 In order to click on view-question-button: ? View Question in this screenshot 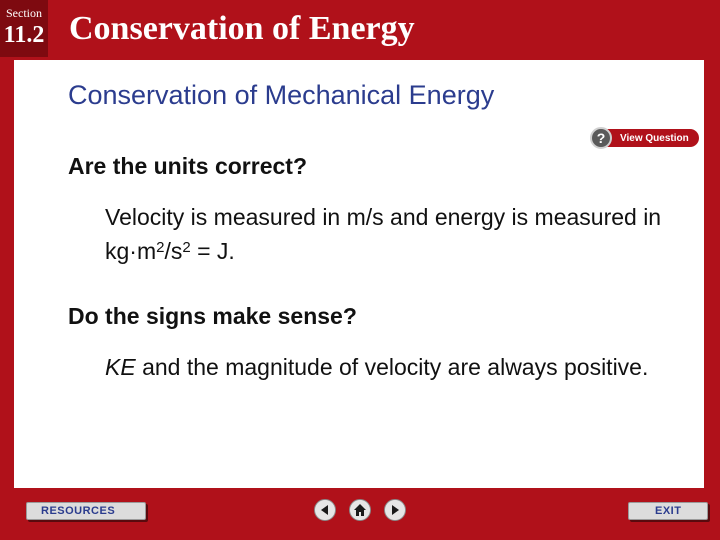, I will do `click(644, 138)`.